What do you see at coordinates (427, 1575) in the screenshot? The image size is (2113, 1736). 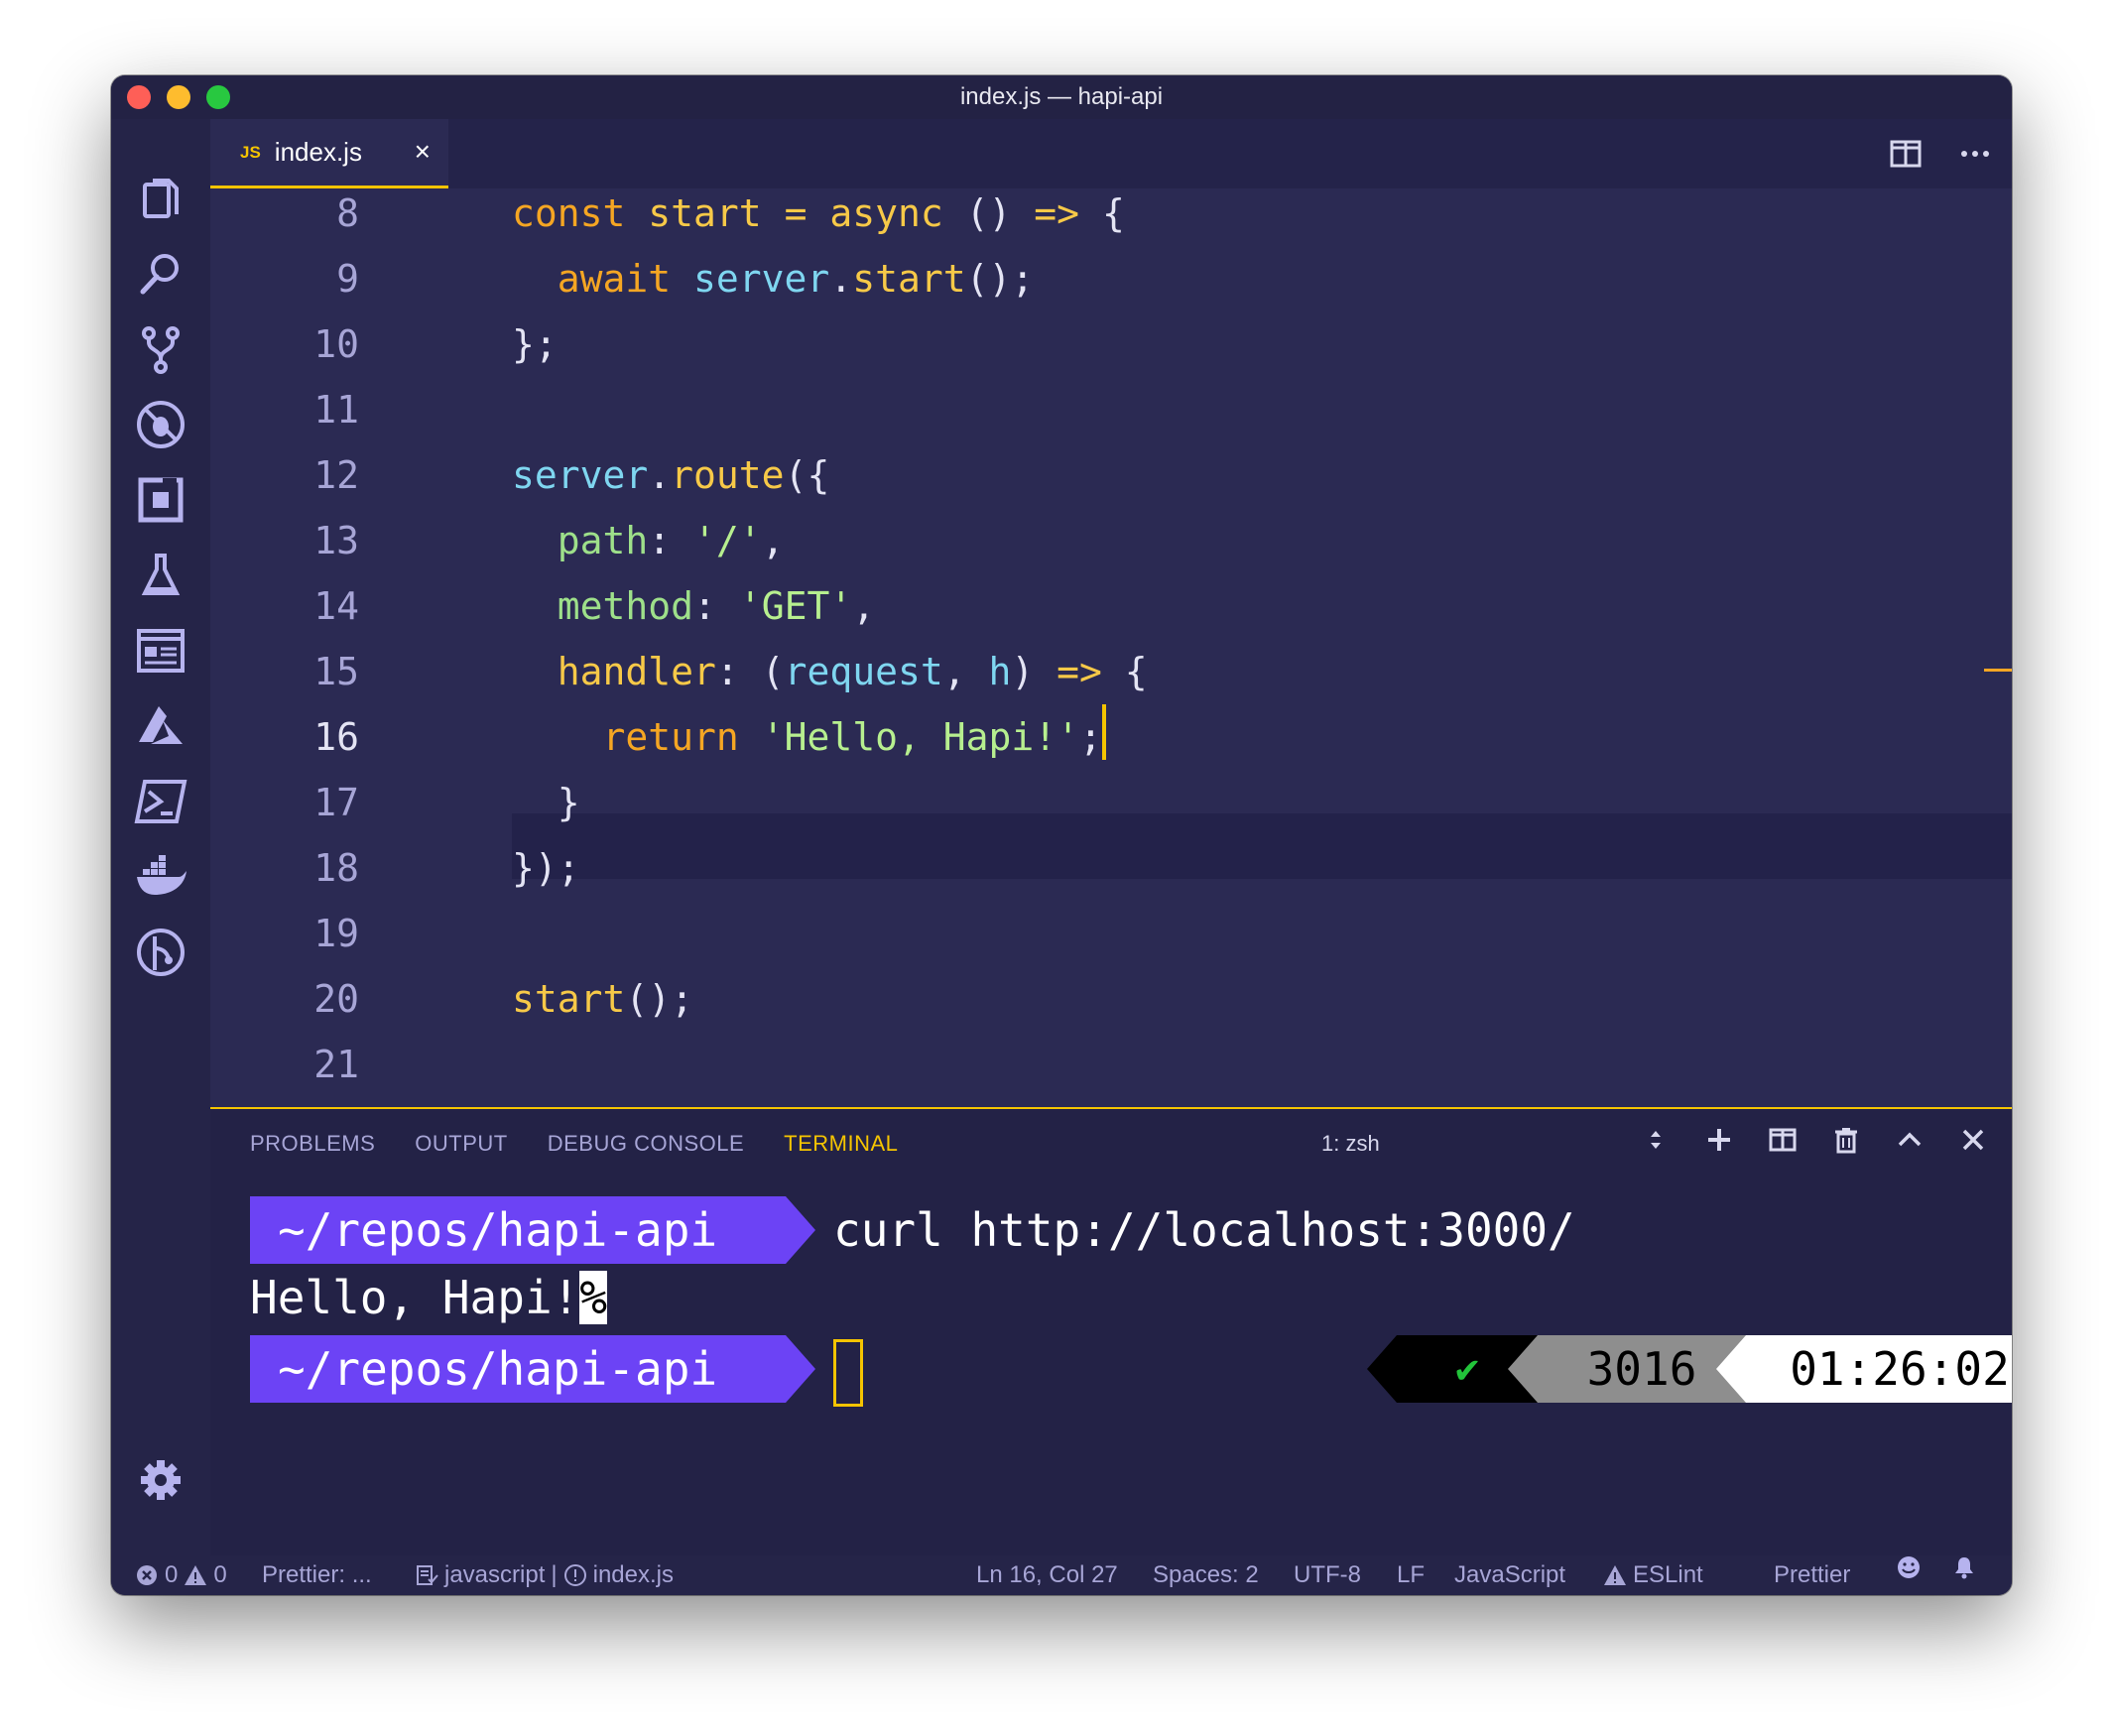 I see `checklist-icon` at bounding box center [427, 1575].